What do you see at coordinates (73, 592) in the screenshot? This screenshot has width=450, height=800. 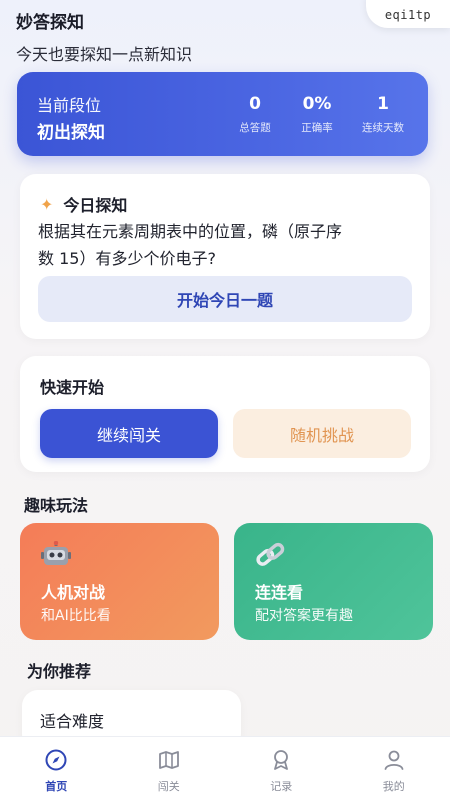 I see `vs-ai-name: 人机对战` at bounding box center [73, 592].